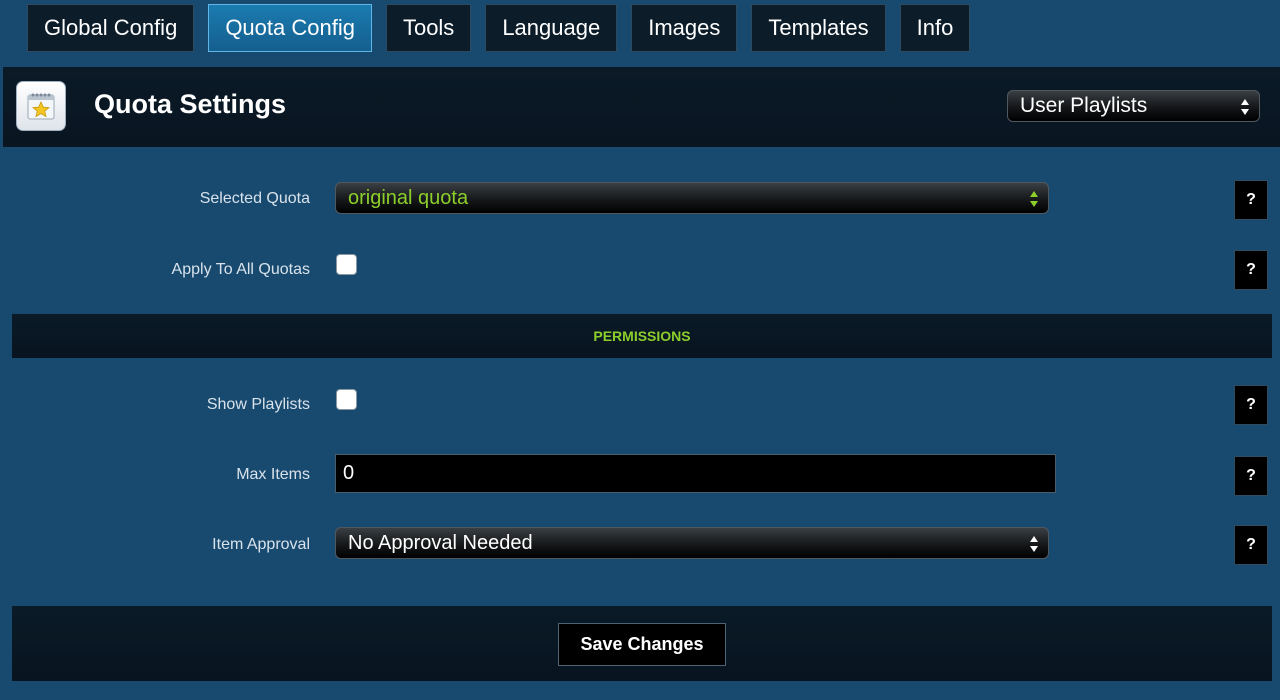 The width and height of the screenshot is (1280, 700). What do you see at coordinates (190, 104) in the screenshot?
I see `page-title: Quota Settings` at bounding box center [190, 104].